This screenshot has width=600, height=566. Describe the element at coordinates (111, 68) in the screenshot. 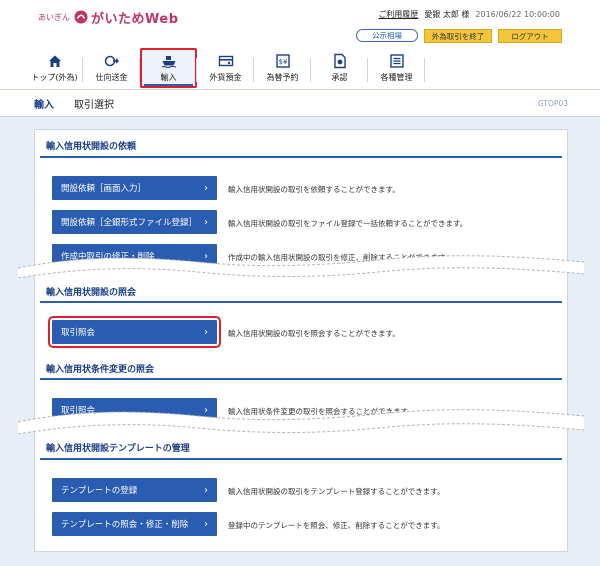

I see `nav-item-remittance: 仕向送金` at that location.